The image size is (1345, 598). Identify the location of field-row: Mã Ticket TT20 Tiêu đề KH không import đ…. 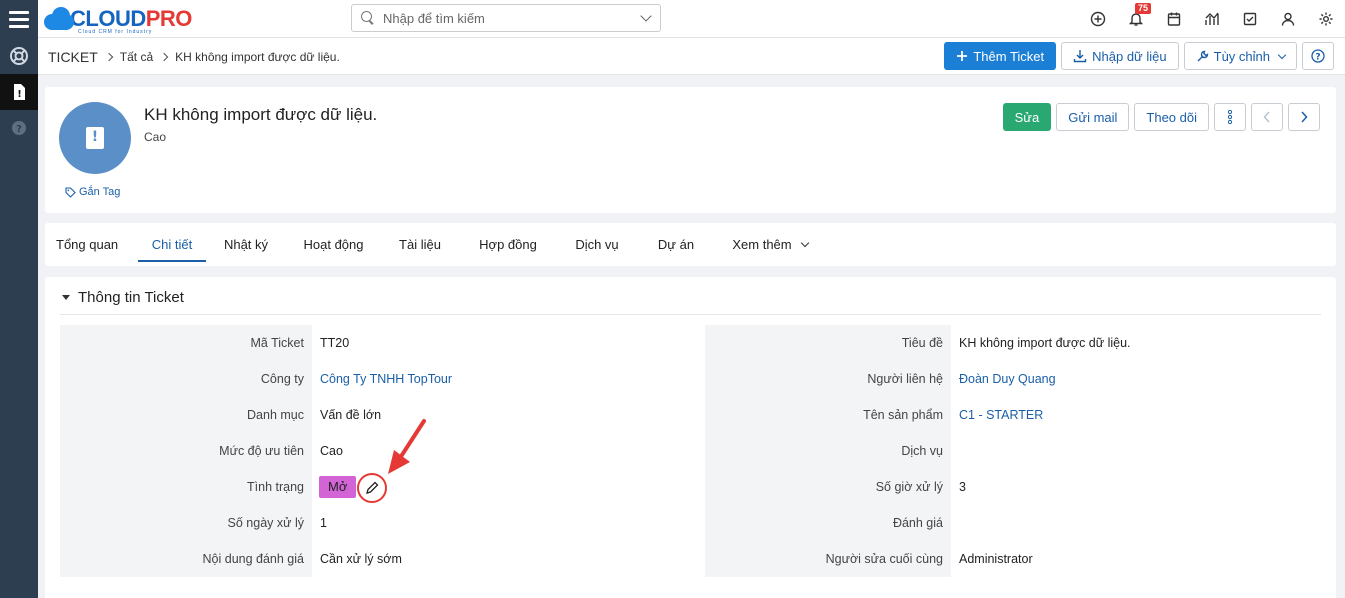
(690, 343).